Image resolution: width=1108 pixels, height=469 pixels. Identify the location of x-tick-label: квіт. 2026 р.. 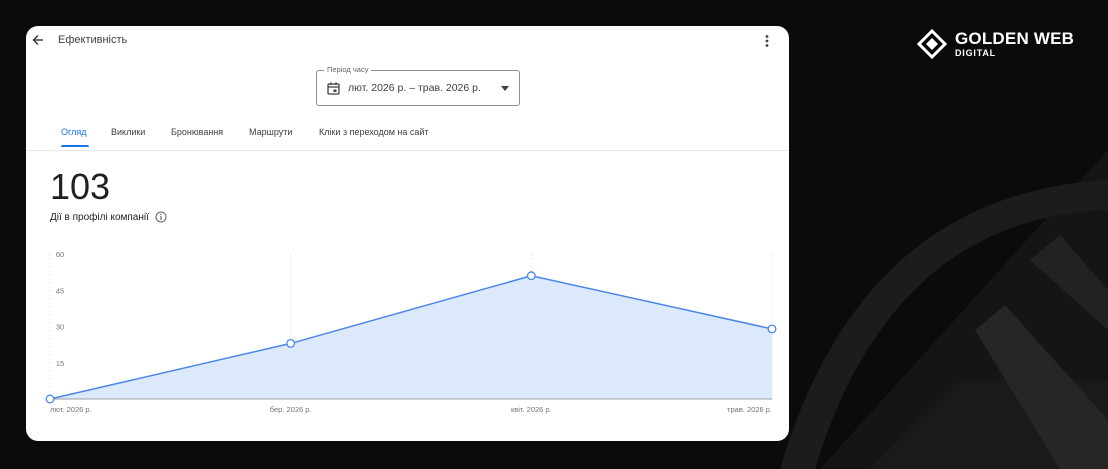
(531, 409).